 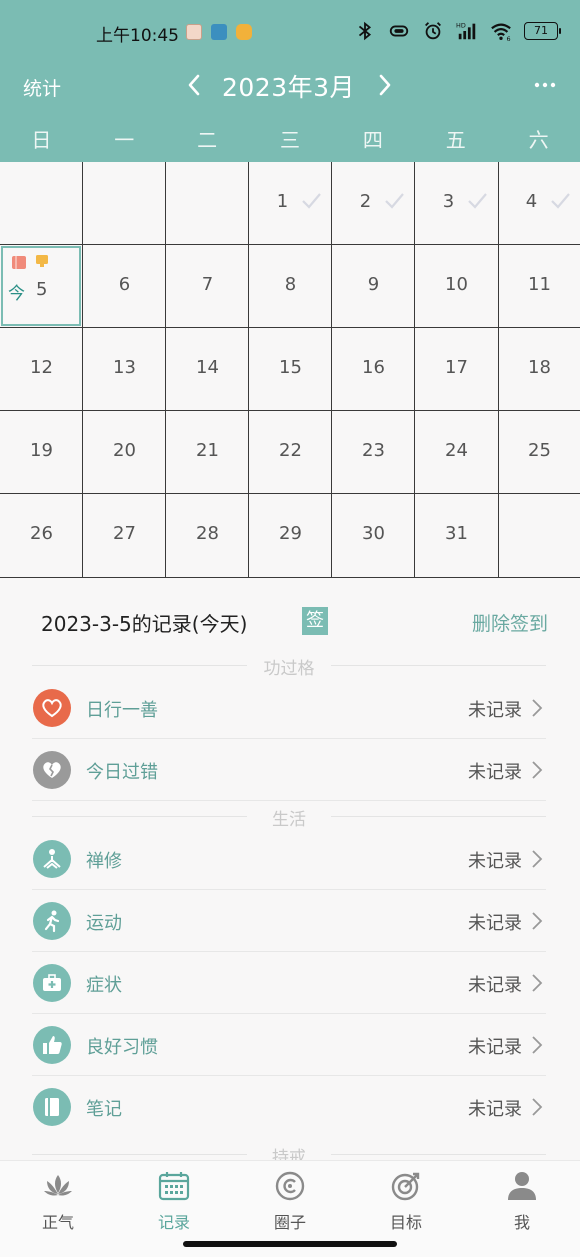 I want to click on tab-label: 目标, so click(x=405, y=1222).